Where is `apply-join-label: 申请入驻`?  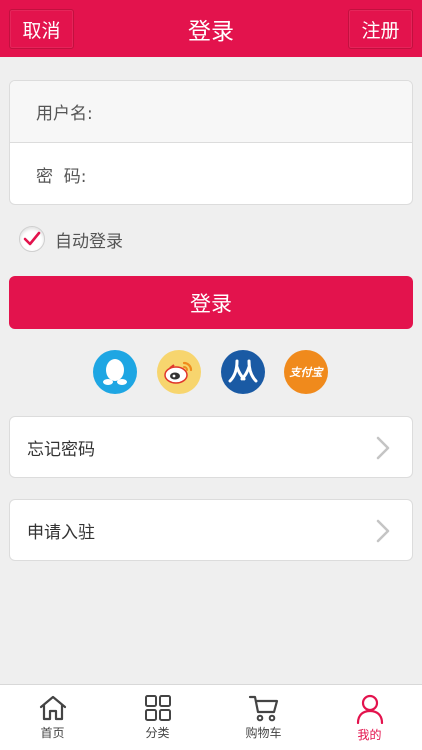 apply-join-label: 申请入驻 is located at coordinates (61, 532).